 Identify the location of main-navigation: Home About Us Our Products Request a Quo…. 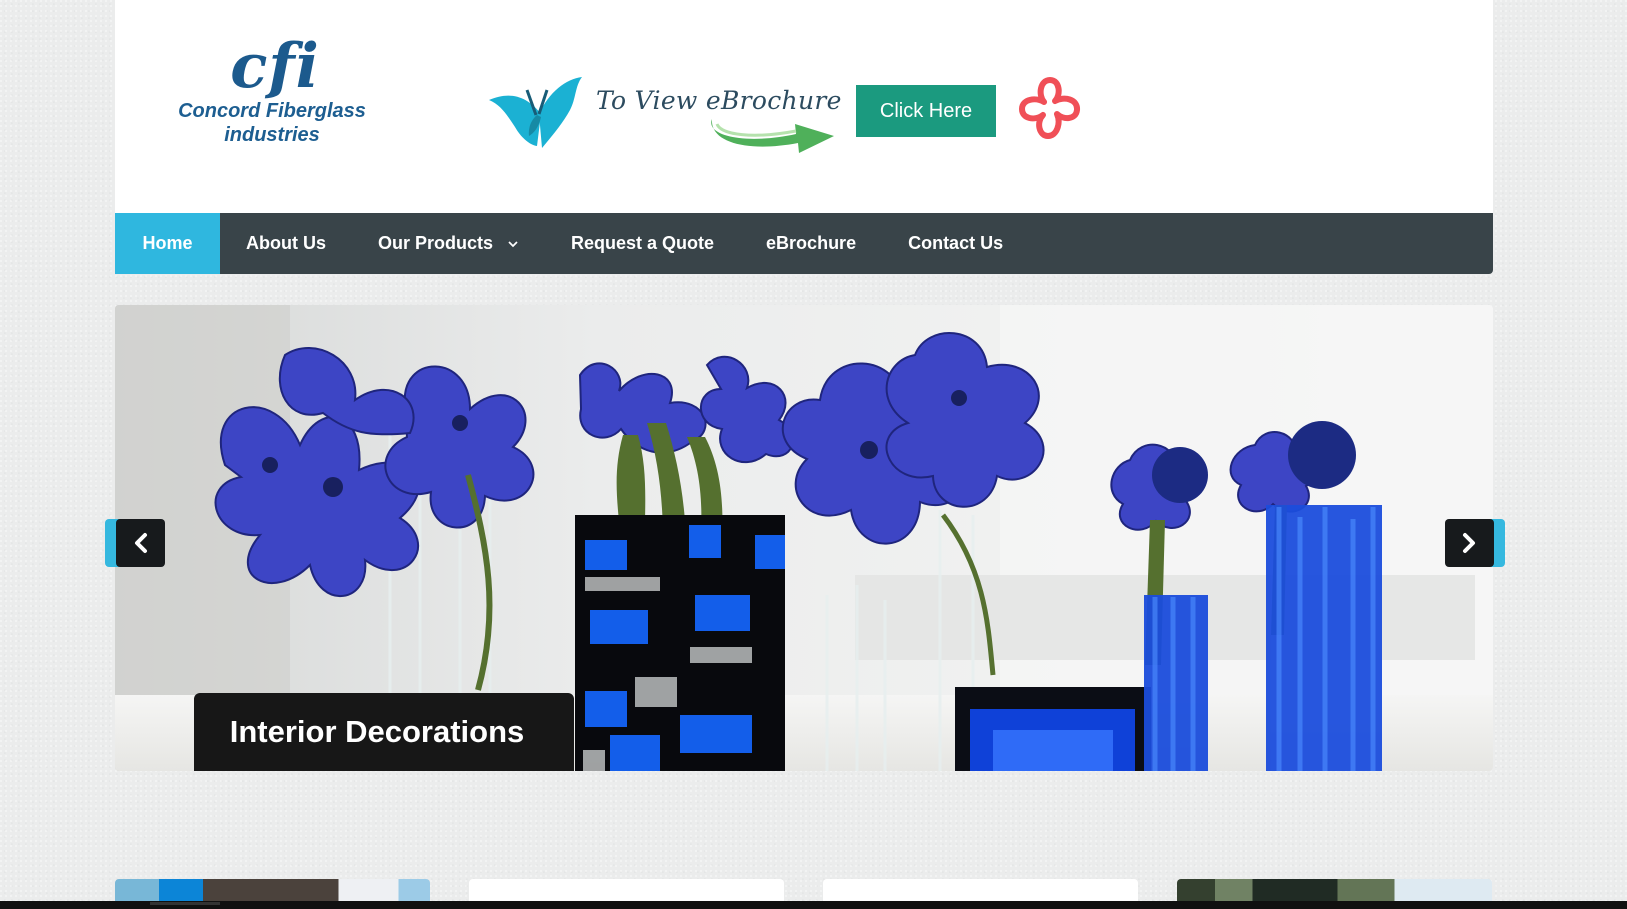
(804, 243).